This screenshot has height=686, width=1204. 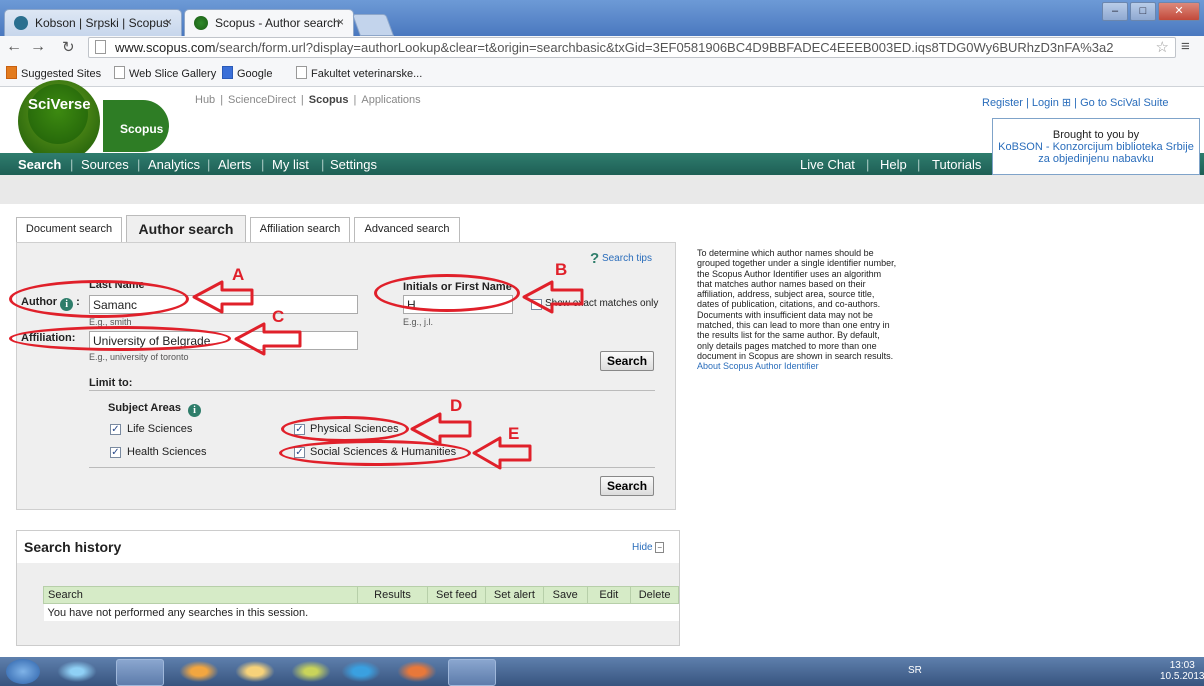 What do you see at coordinates (223, 297) in the screenshot?
I see `arrow-a` at bounding box center [223, 297].